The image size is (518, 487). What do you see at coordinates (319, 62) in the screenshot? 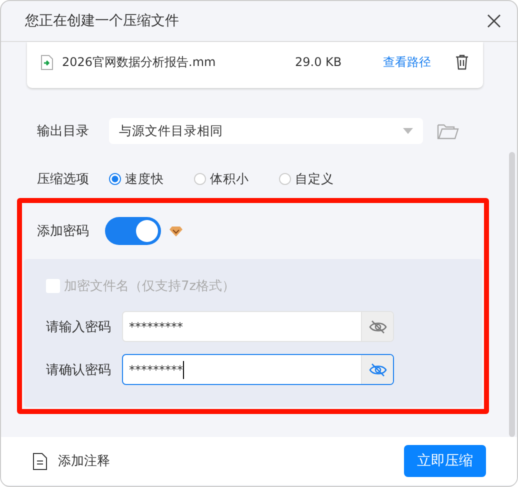
I see `file-size: 29.0 KB` at bounding box center [319, 62].